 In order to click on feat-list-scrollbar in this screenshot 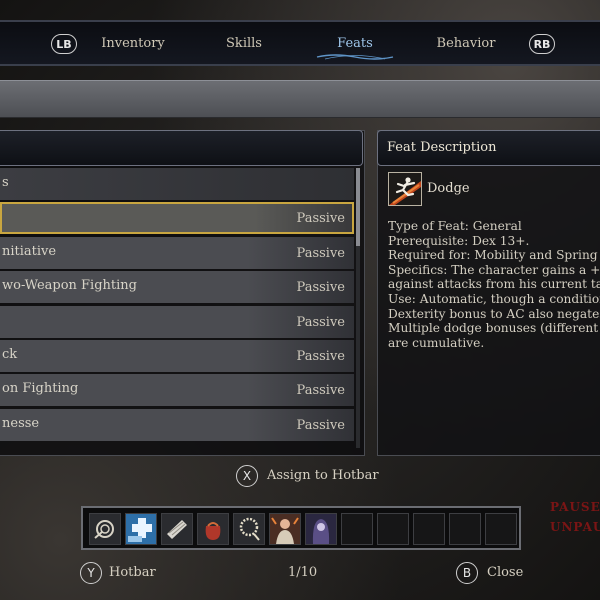, I will do `click(358, 308)`.